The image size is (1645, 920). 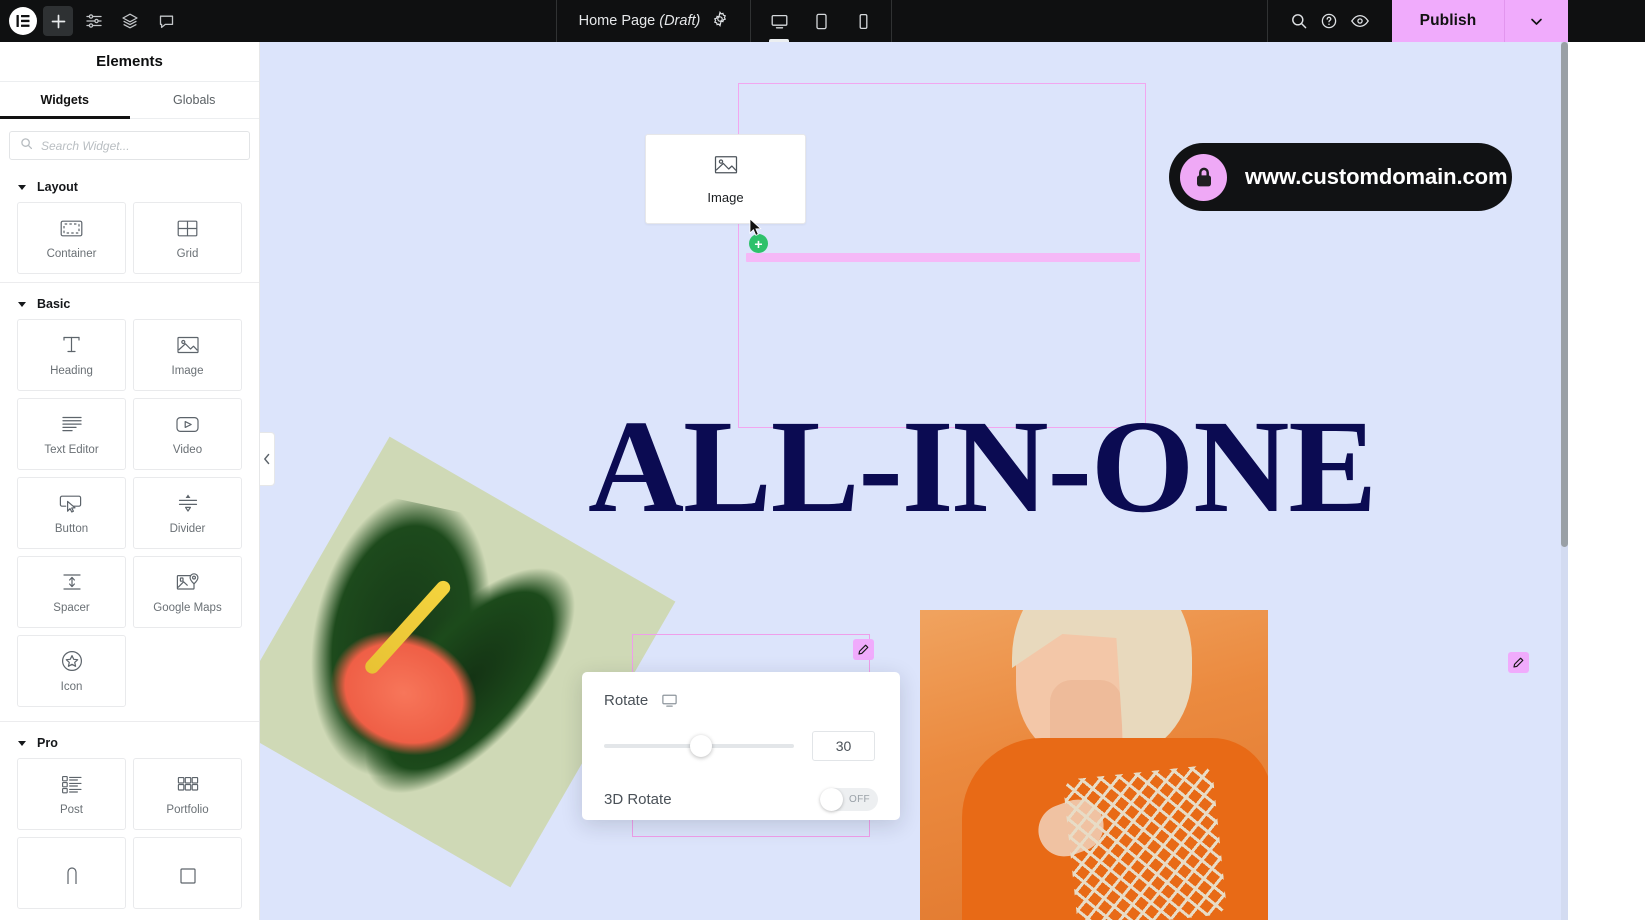 I want to click on lock-icon, so click(x=1203, y=177).